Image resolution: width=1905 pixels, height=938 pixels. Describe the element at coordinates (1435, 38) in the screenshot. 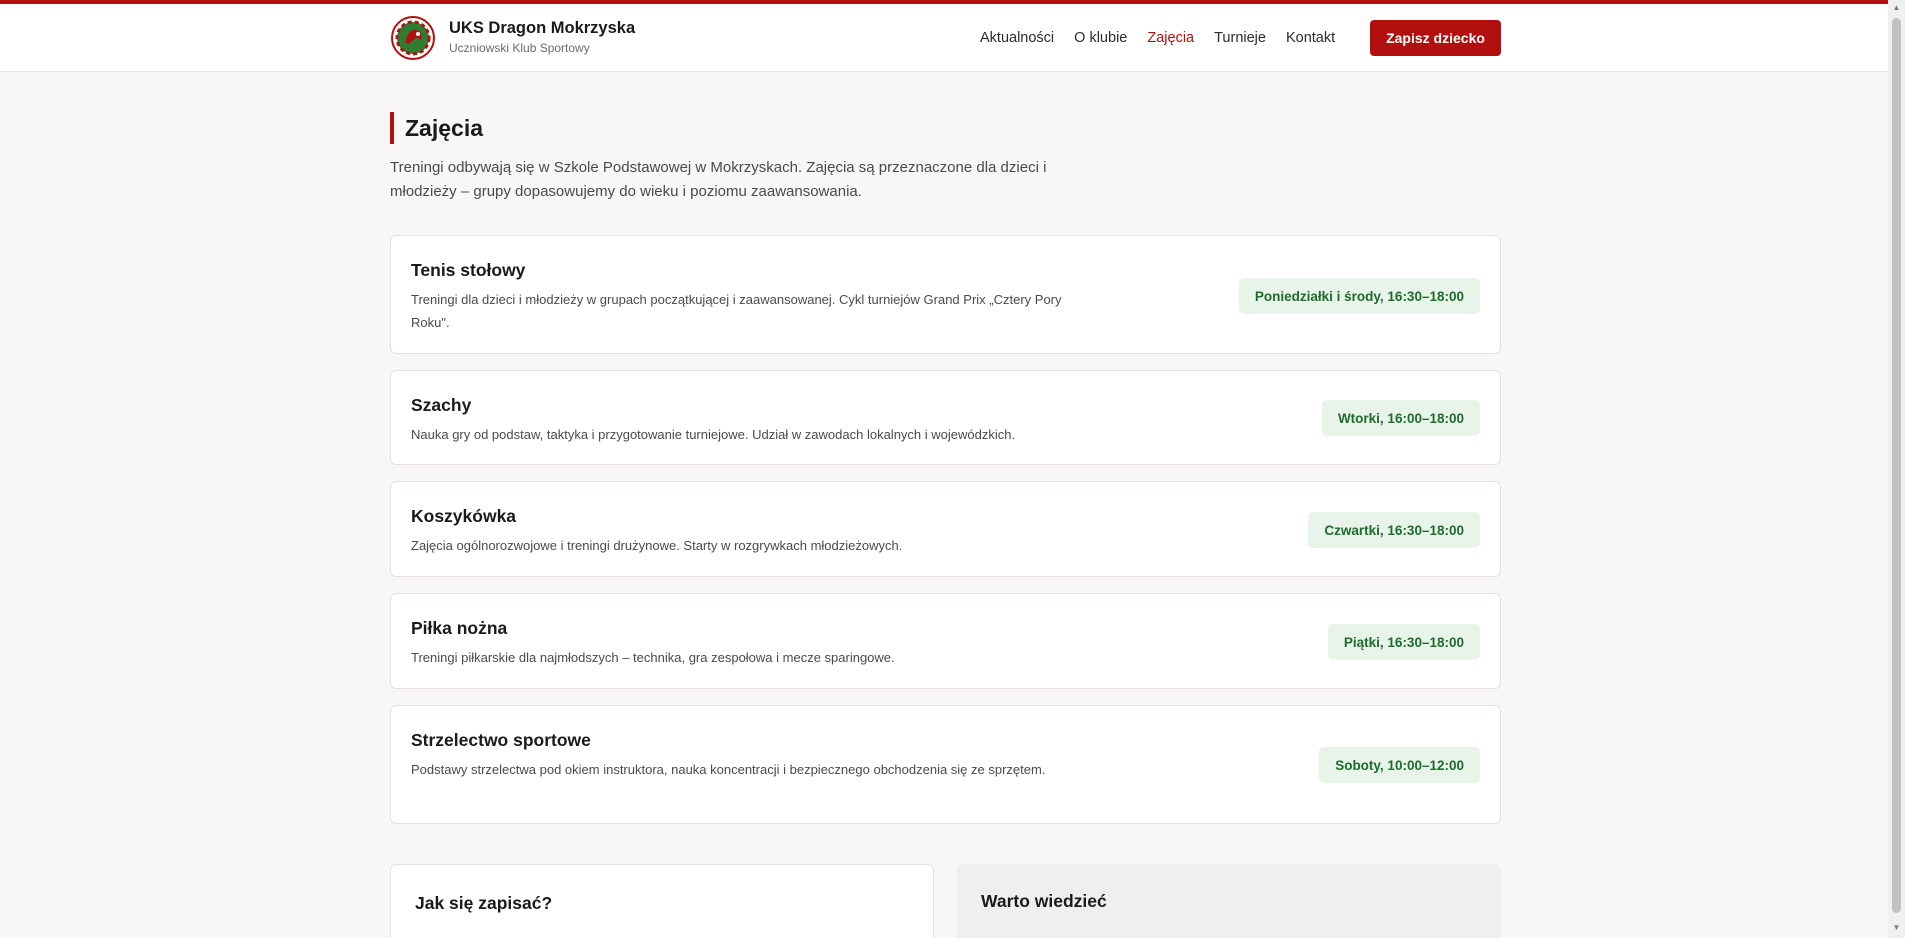

I see `enroll-child-button: Zapisz dziecko` at that location.